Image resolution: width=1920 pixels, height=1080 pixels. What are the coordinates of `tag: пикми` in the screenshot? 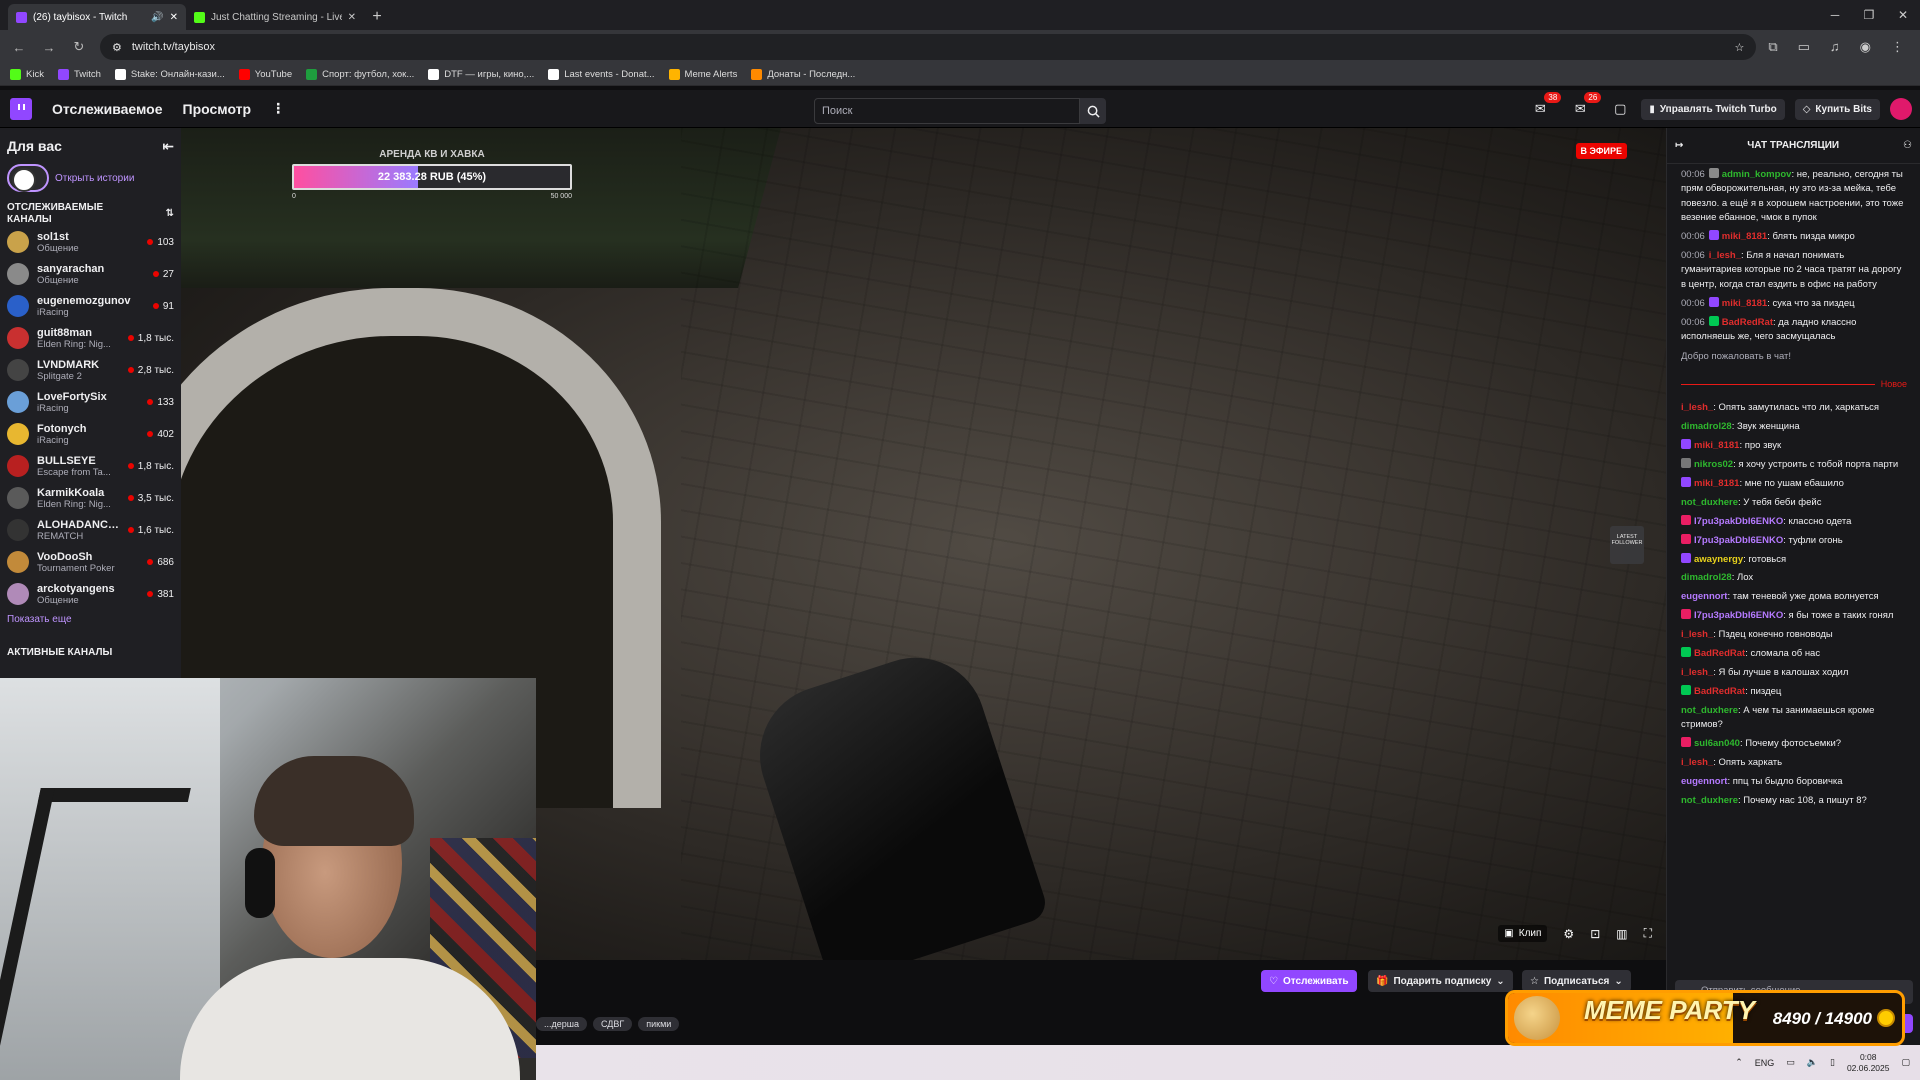 It's located at (659, 1024).